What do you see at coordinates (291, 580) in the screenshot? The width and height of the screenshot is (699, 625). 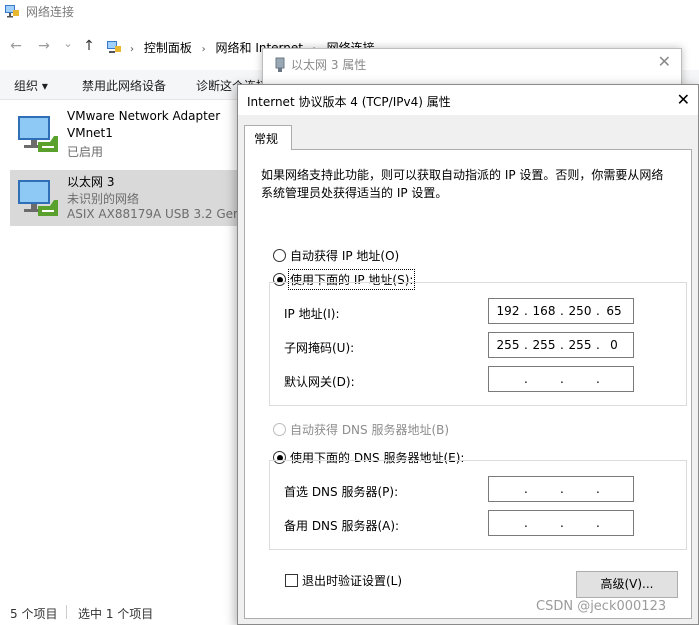 I see `validate-on-exit-checkbox` at bounding box center [291, 580].